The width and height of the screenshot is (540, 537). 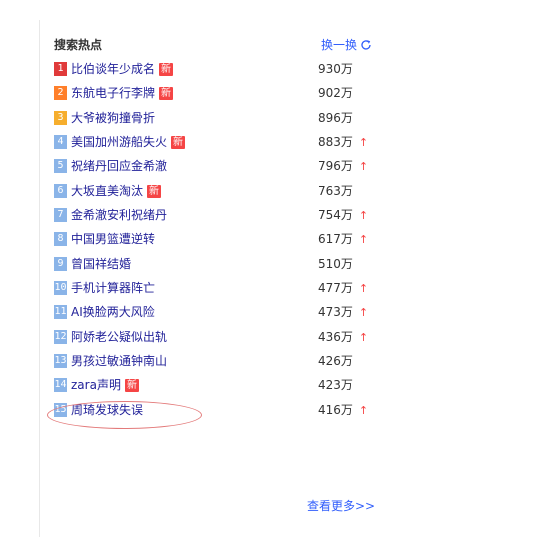 I want to click on rank-badge: 9, so click(x=60, y=263).